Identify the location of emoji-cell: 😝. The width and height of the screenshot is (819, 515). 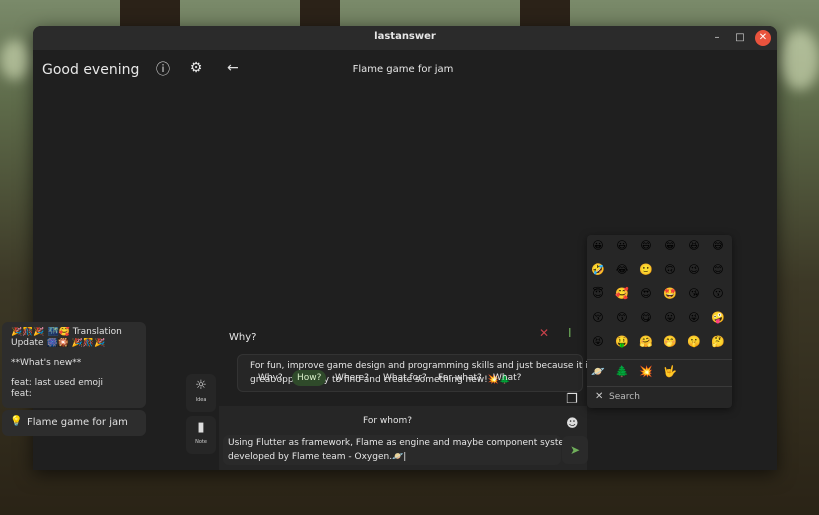
(598, 342).